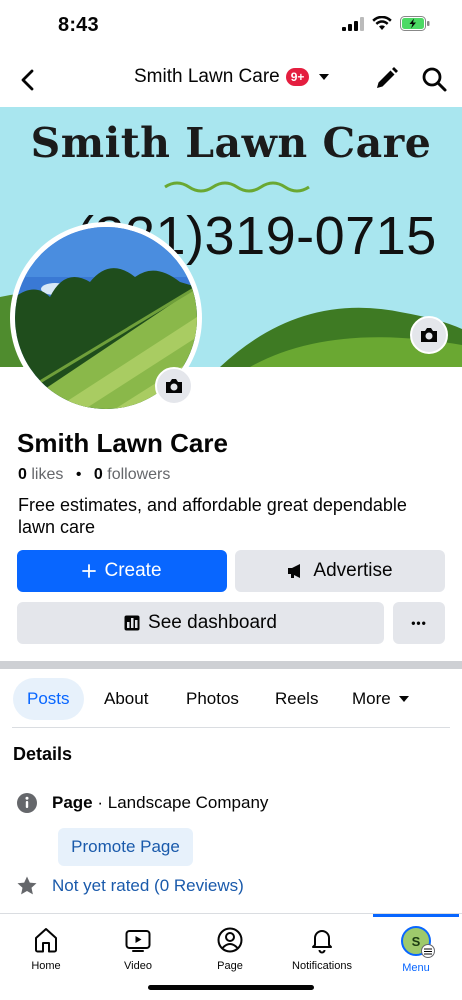  I want to click on nav-video: Video, so click(138, 949).